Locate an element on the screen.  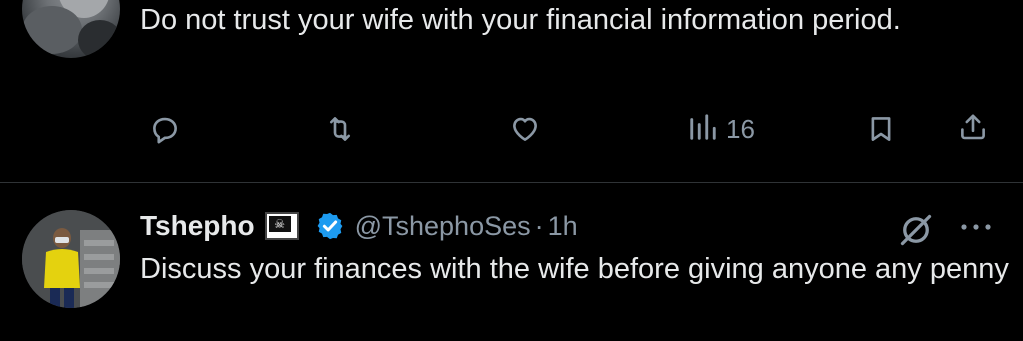
views-icon is located at coordinates (703, 129).